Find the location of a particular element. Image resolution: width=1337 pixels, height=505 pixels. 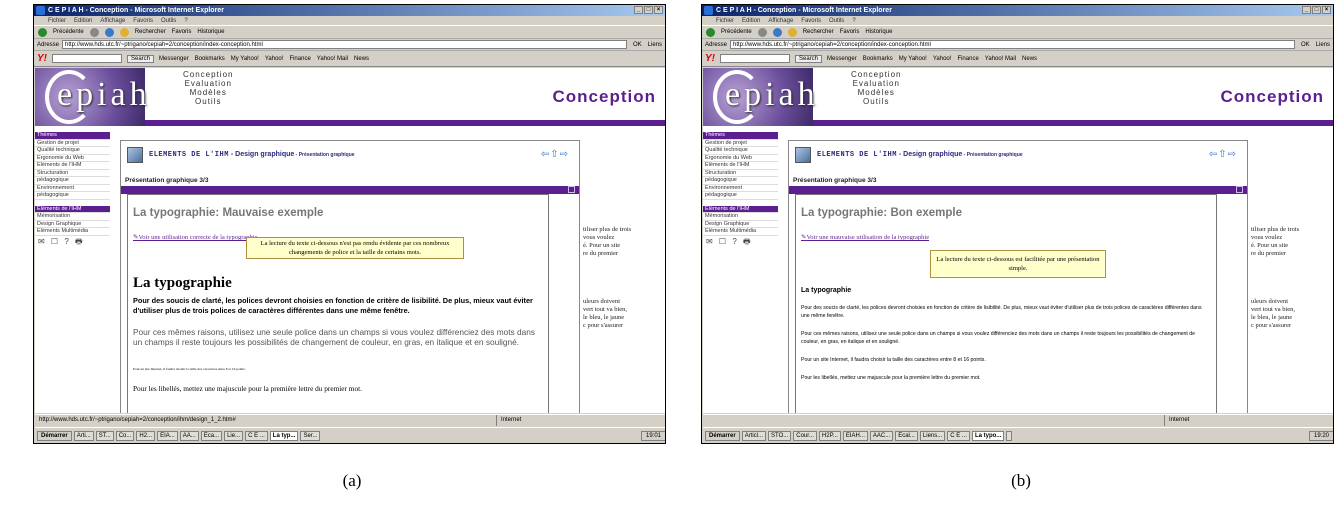

menu-item: Outils is located at coordinates (836, 20).